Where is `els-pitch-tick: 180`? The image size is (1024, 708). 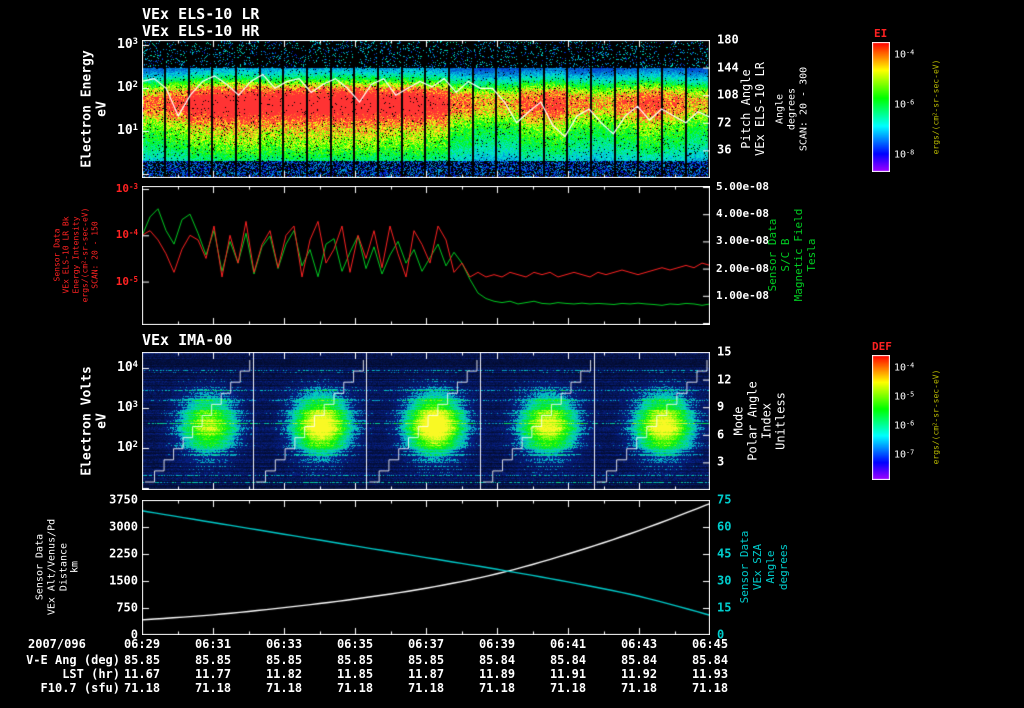 els-pitch-tick: 180 is located at coordinates (728, 39).